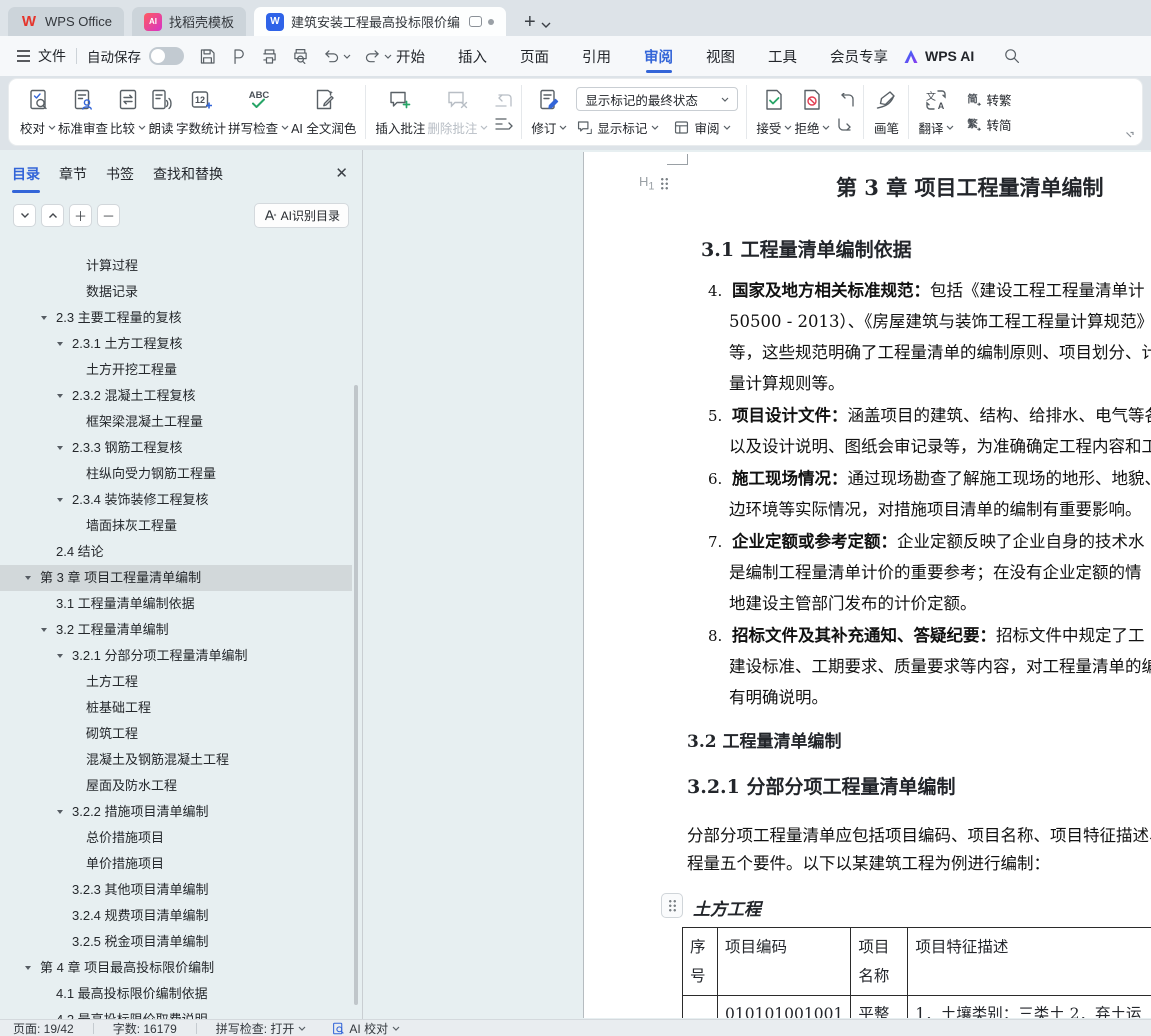 The width and height of the screenshot is (1151, 1036). I want to click on menu-item-insert: 插入, so click(472, 56).